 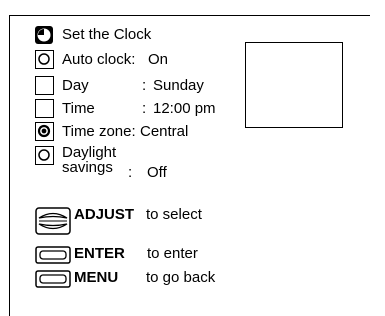 What do you see at coordinates (178, 85) in the screenshot?
I see `day-value: Sunday` at bounding box center [178, 85].